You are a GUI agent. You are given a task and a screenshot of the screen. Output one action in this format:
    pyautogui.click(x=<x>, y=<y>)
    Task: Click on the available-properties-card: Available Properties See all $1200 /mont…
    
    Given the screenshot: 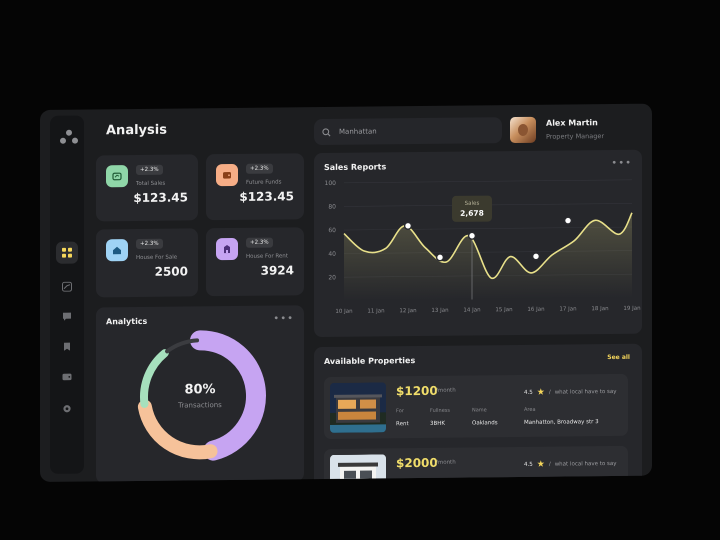 What is the action you would take?
    pyautogui.click(x=478, y=413)
    